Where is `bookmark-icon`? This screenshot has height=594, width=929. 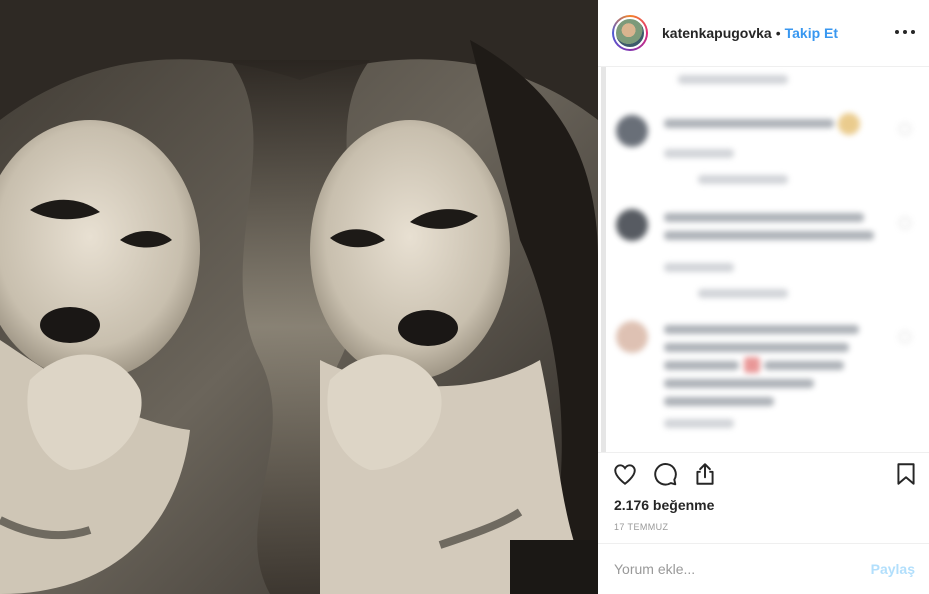 bookmark-icon is located at coordinates (906, 474).